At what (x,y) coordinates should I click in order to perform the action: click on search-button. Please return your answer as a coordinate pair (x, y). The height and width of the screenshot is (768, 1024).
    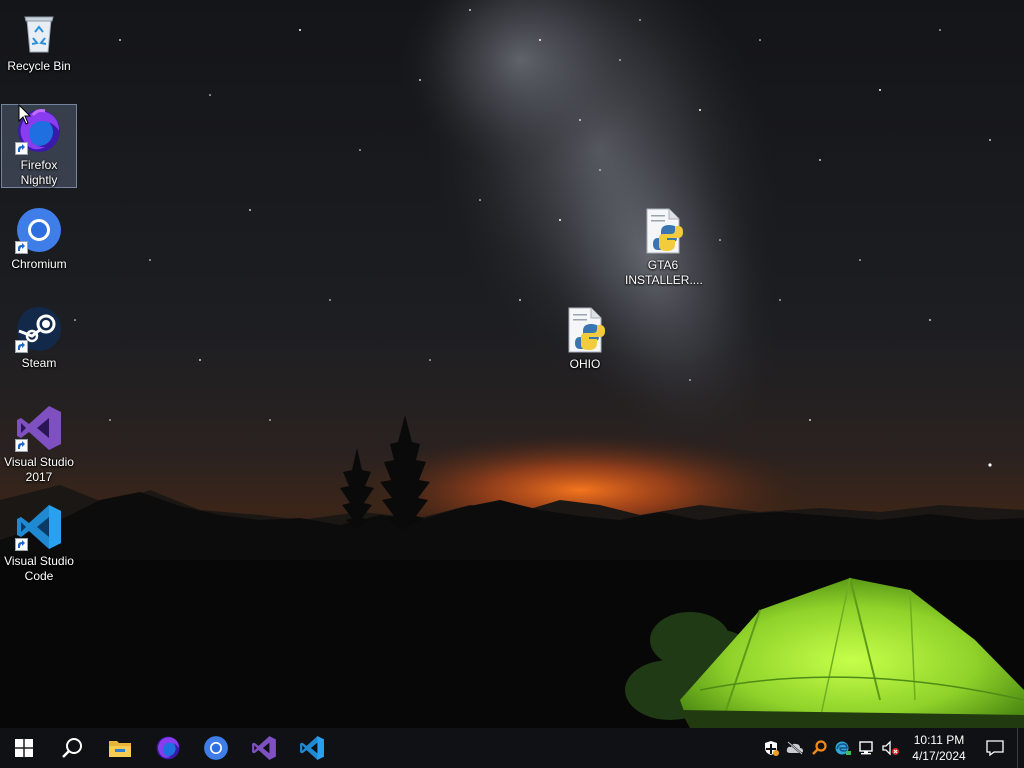
    Looking at the image, I should click on (72, 748).